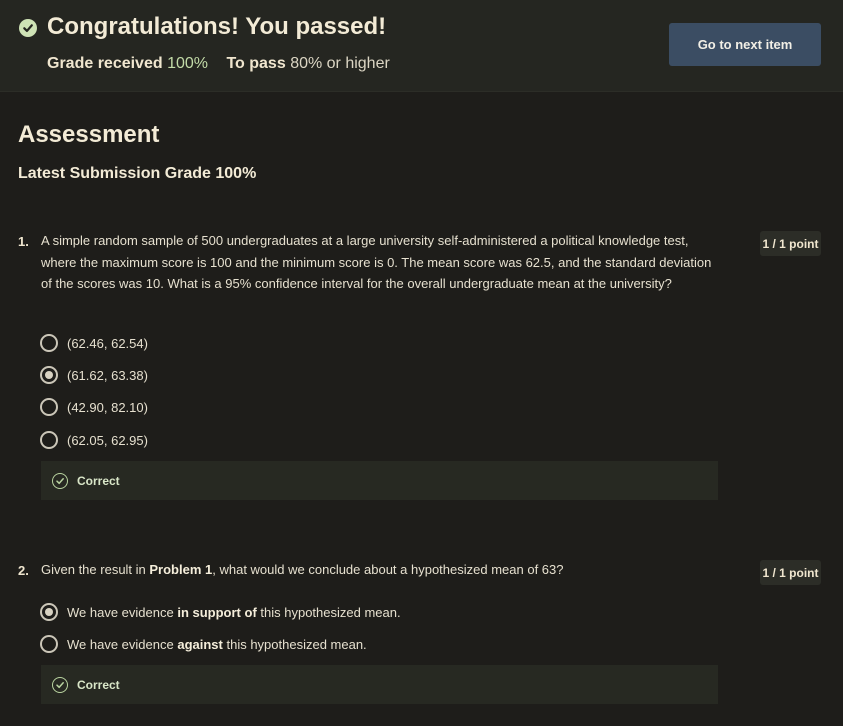  What do you see at coordinates (107, 407) in the screenshot?
I see `option-label: (42.90, 82.10)` at bounding box center [107, 407].